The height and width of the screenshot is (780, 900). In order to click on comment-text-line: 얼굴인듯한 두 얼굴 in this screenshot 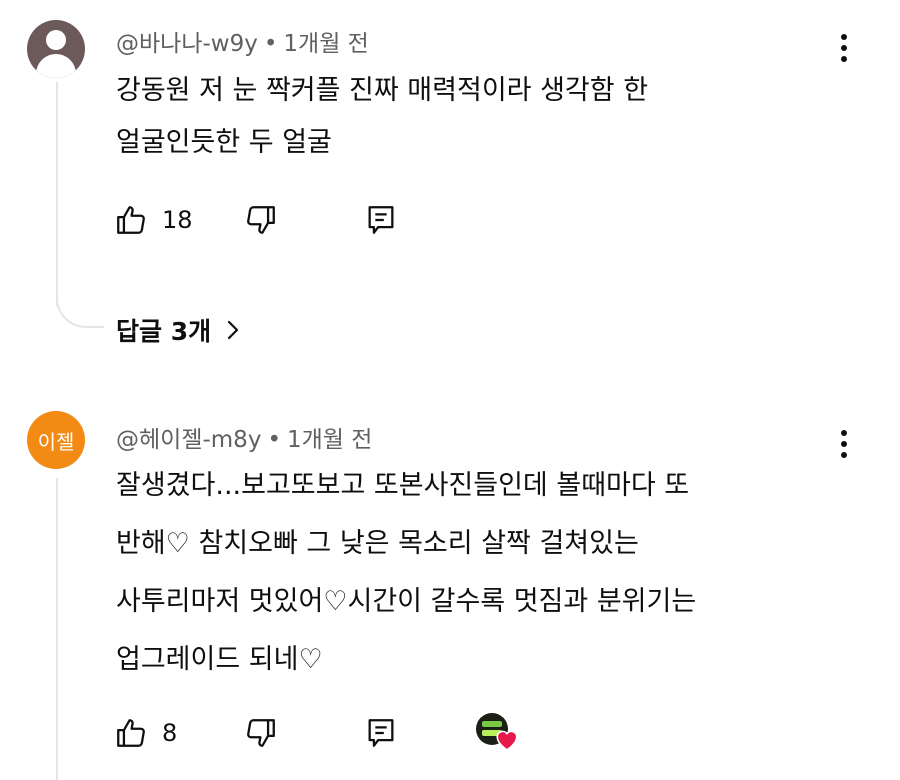, I will do `click(224, 142)`.